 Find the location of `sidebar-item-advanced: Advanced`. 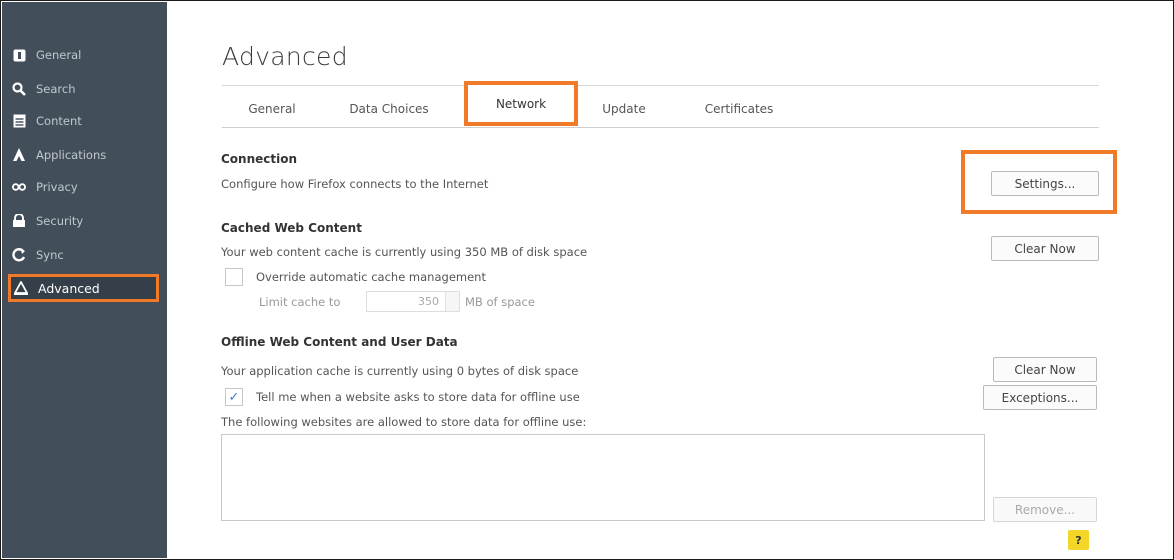

sidebar-item-advanced: Advanced is located at coordinates (83, 288).